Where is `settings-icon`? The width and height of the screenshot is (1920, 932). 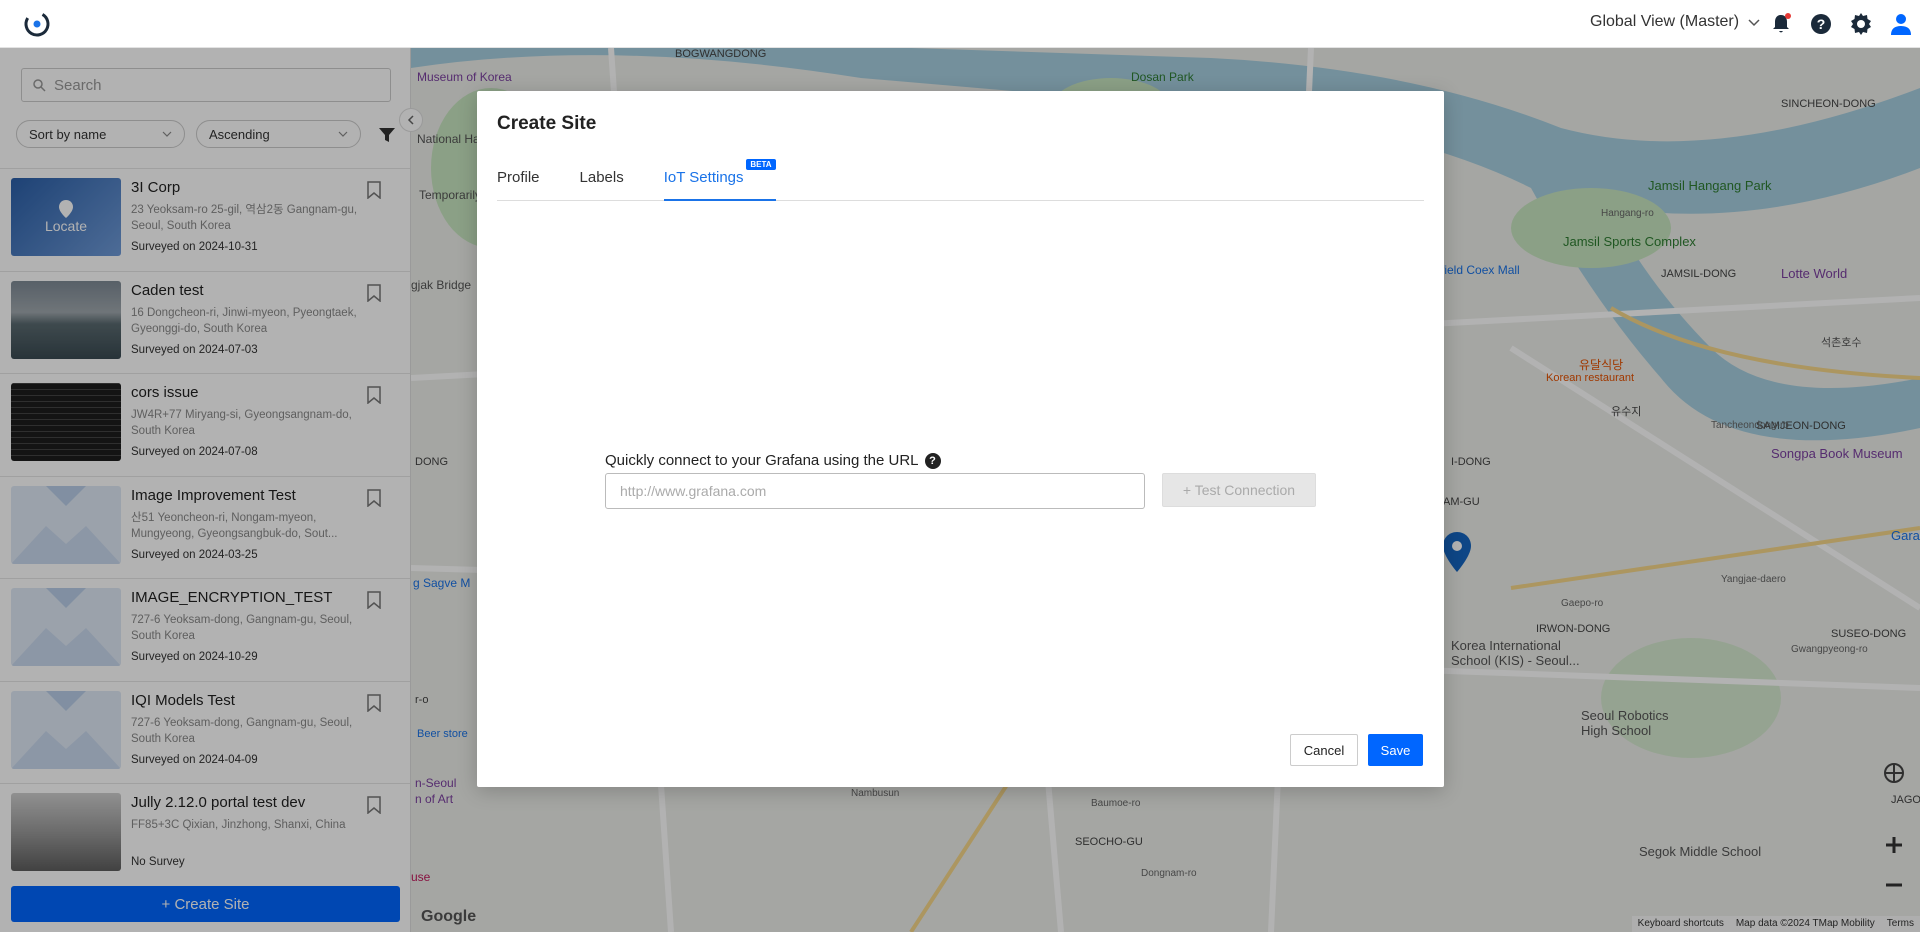 settings-icon is located at coordinates (1861, 24).